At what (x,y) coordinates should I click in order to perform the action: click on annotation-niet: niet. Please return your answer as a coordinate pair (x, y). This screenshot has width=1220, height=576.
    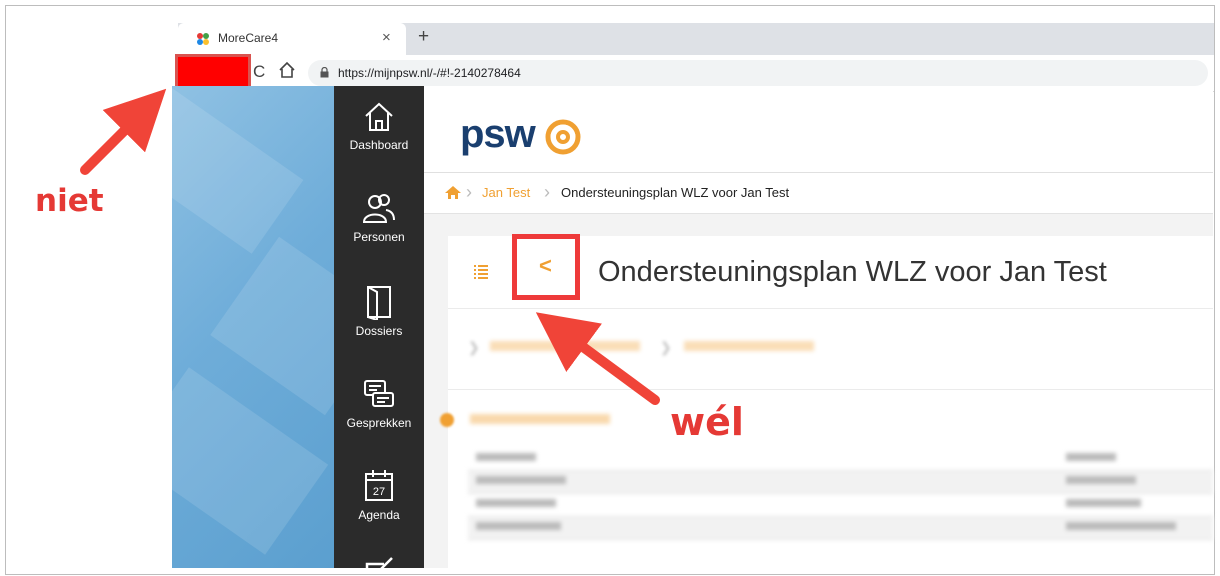
    Looking at the image, I should click on (69, 201).